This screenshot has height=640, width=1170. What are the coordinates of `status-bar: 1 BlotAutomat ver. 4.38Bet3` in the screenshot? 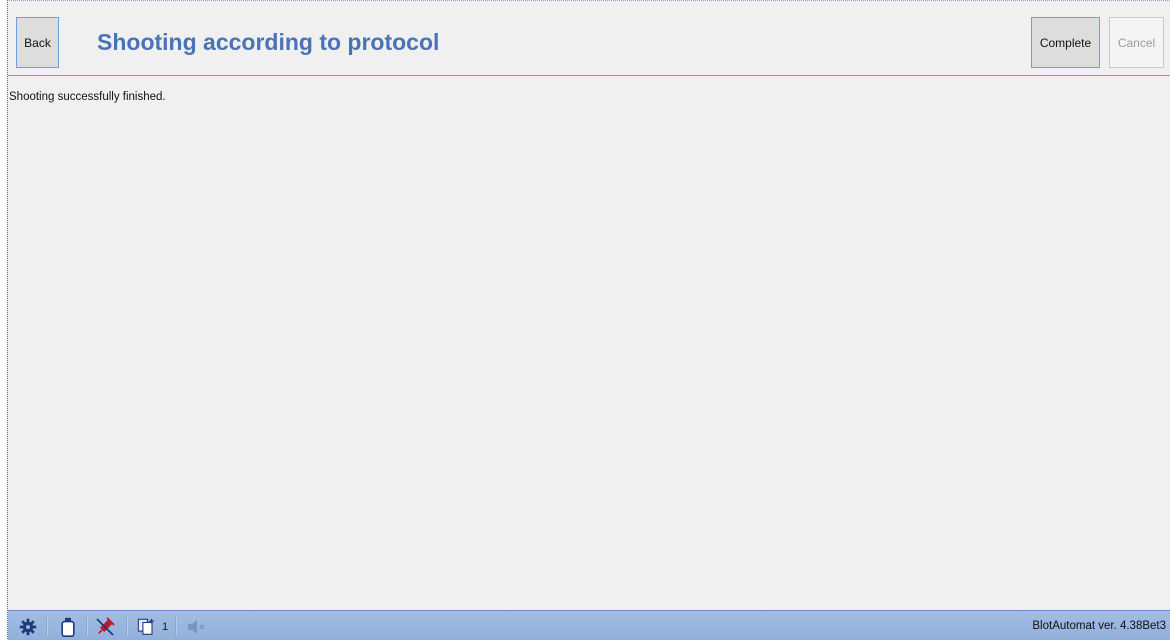 It's located at (589, 625).